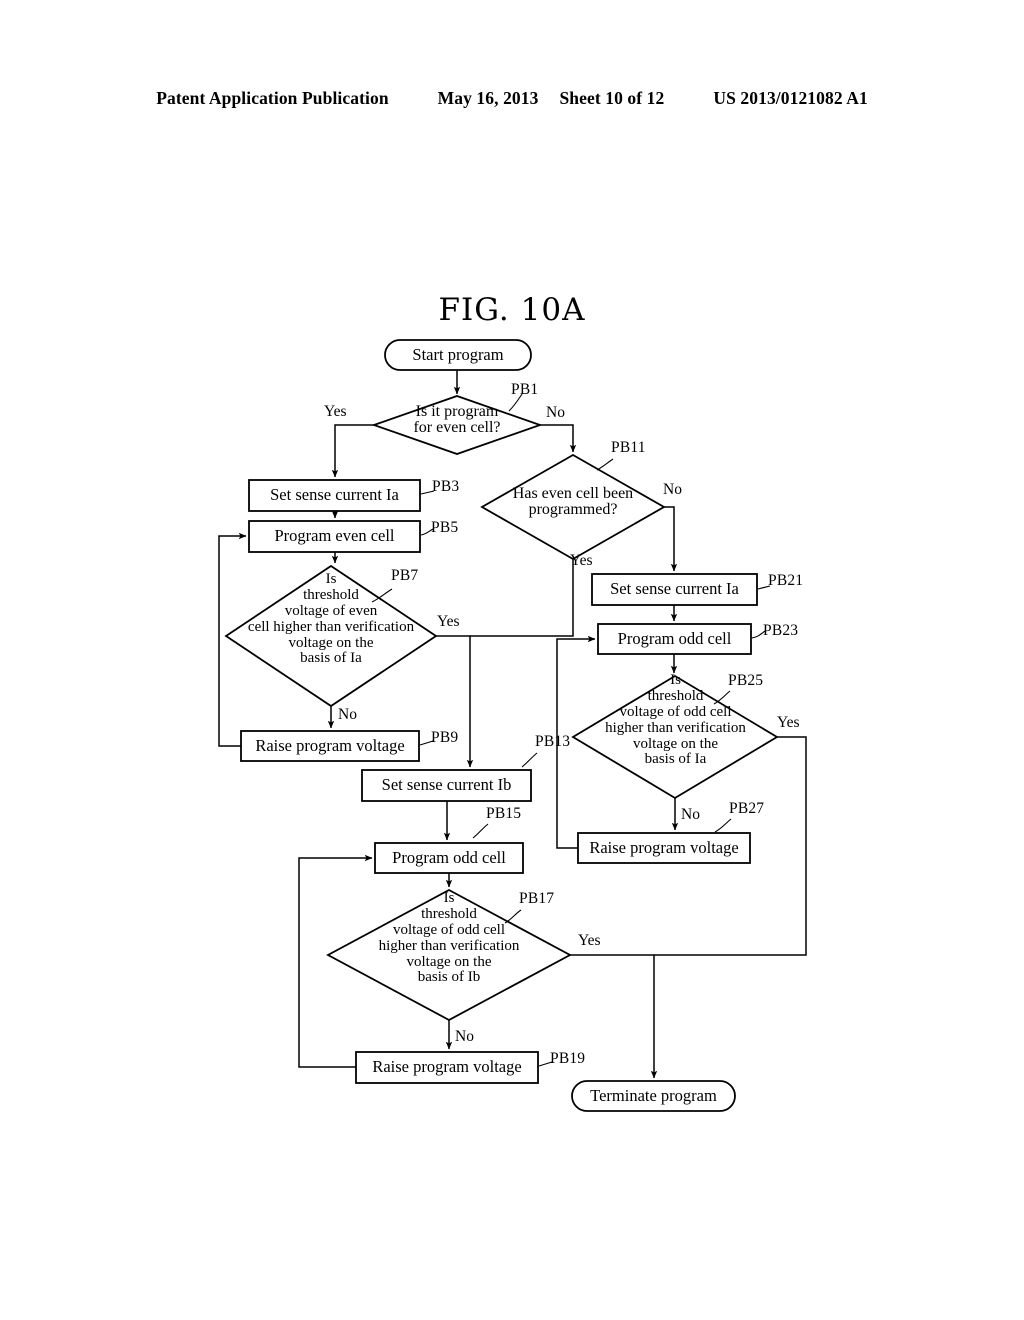 The width and height of the screenshot is (1024, 1320). What do you see at coordinates (537, 898) in the screenshot?
I see `ref-label-pb17: PB17` at bounding box center [537, 898].